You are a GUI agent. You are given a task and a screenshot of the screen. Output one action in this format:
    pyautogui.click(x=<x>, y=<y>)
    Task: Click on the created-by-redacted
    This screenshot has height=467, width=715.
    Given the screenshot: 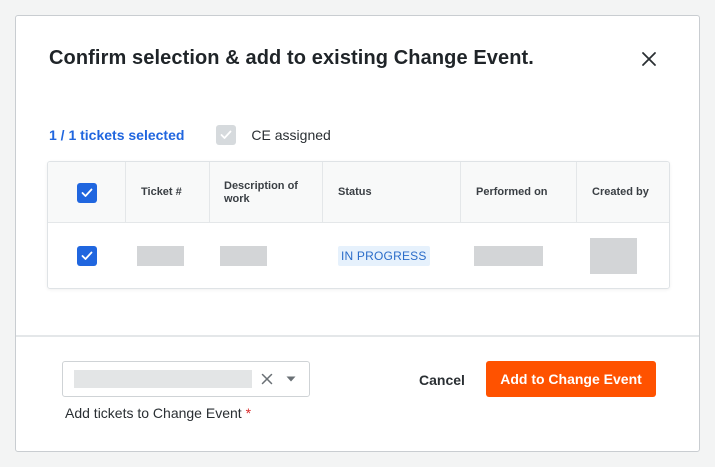 What is the action you would take?
    pyautogui.click(x=613, y=256)
    